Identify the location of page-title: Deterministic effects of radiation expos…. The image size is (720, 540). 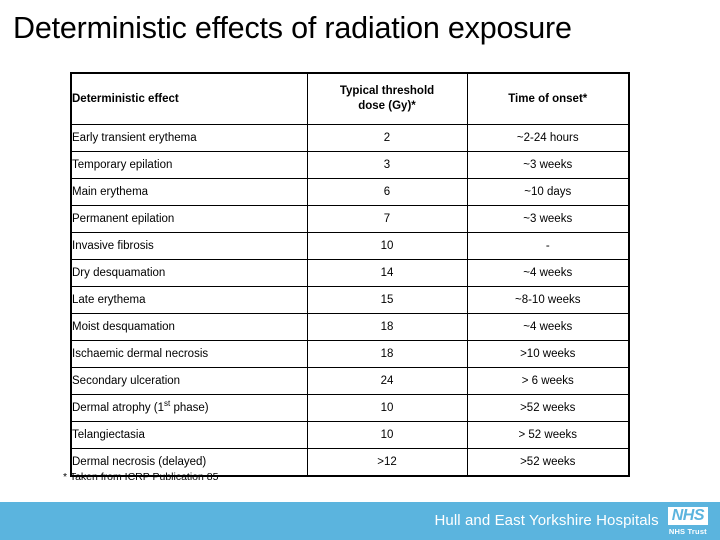
(292, 28).